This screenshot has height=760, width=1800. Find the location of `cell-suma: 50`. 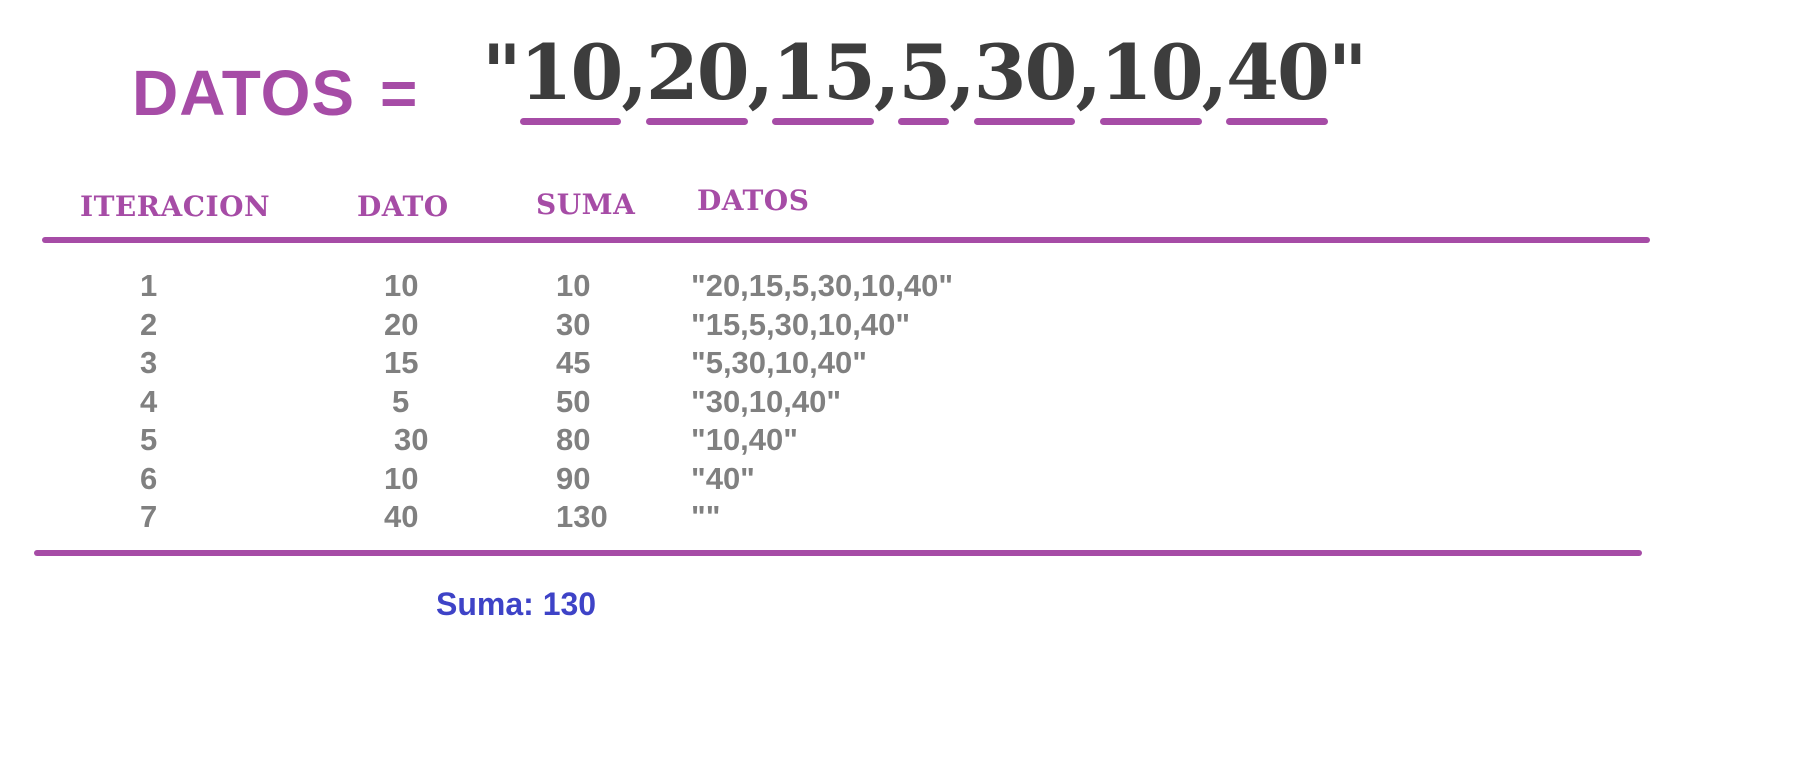

cell-suma: 50 is located at coordinates (573, 401).